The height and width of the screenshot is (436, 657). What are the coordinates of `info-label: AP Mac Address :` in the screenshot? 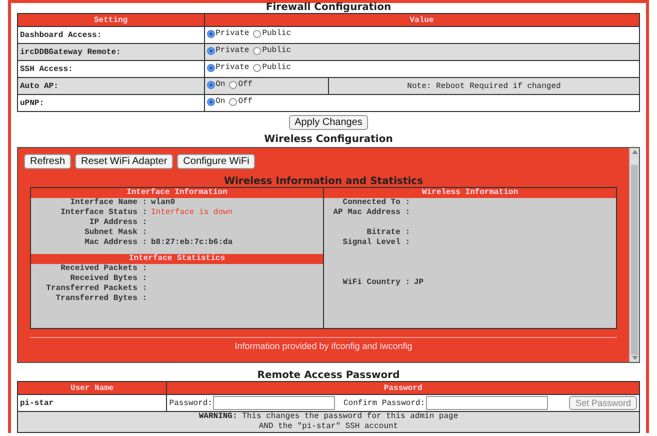 It's located at (371, 212).